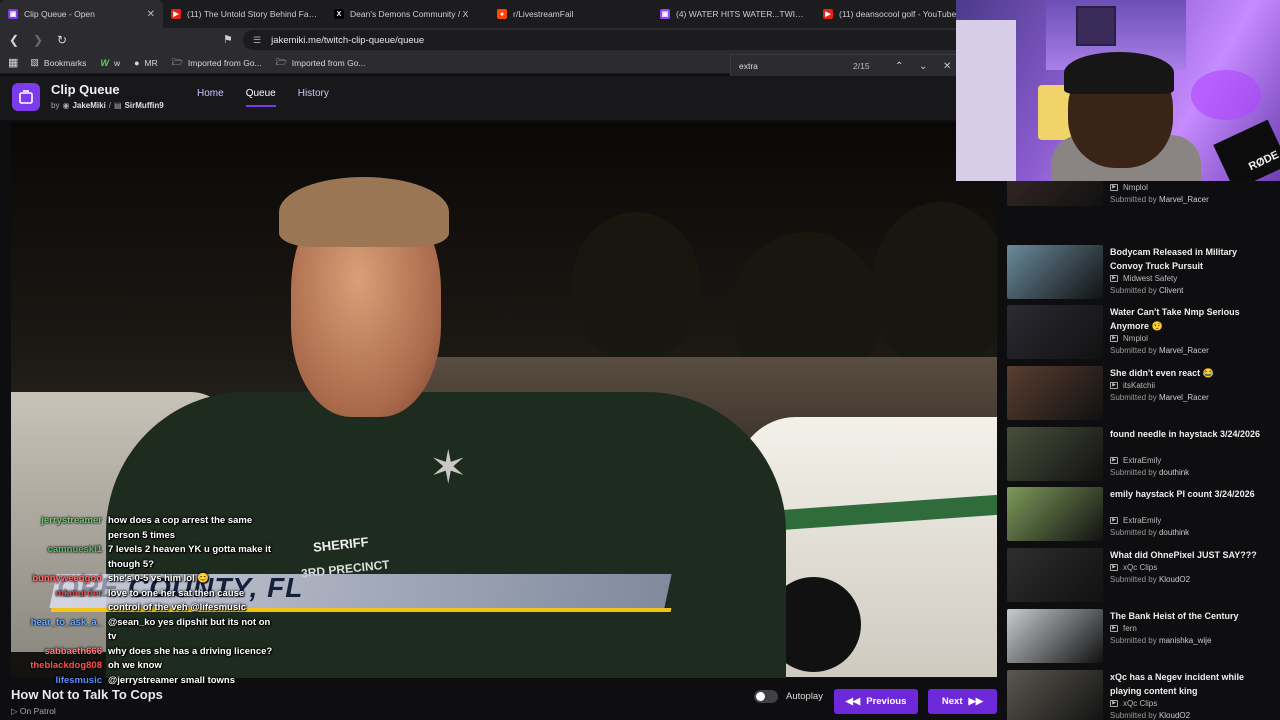 The height and width of the screenshot is (720, 1280). I want to click on find-prev-icon: ⌃, so click(899, 66).